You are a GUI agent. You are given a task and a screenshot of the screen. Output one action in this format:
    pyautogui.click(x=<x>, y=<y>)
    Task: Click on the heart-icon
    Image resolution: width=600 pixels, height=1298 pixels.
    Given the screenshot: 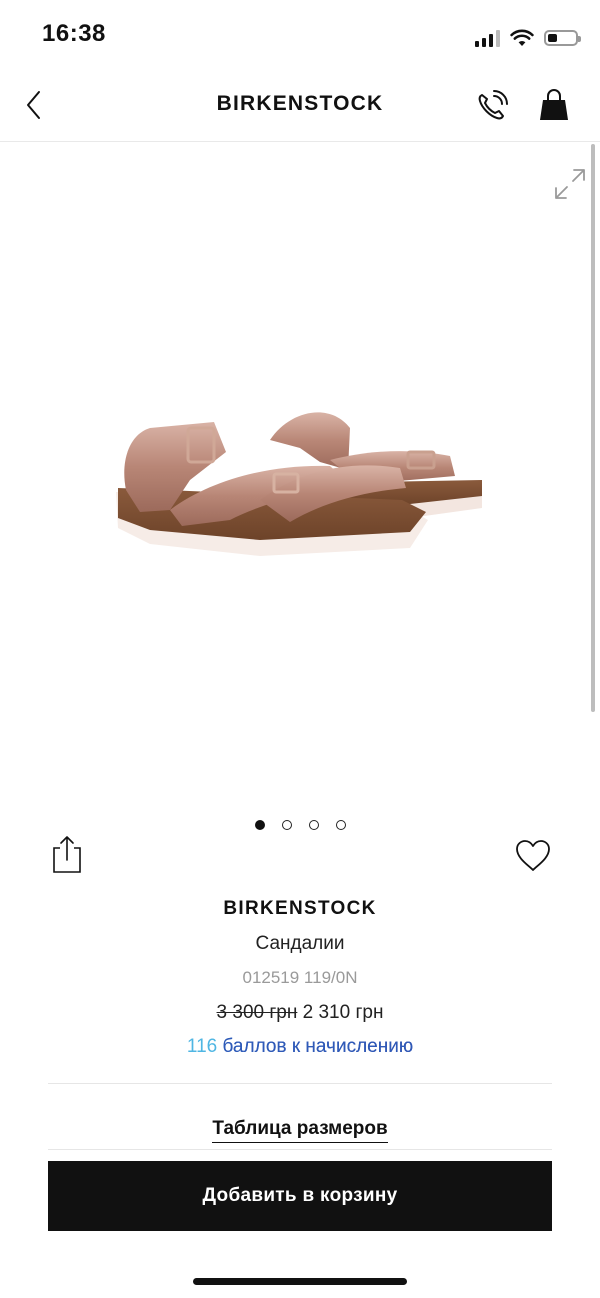 What is the action you would take?
    pyautogui.click(x=533, y=856)
    